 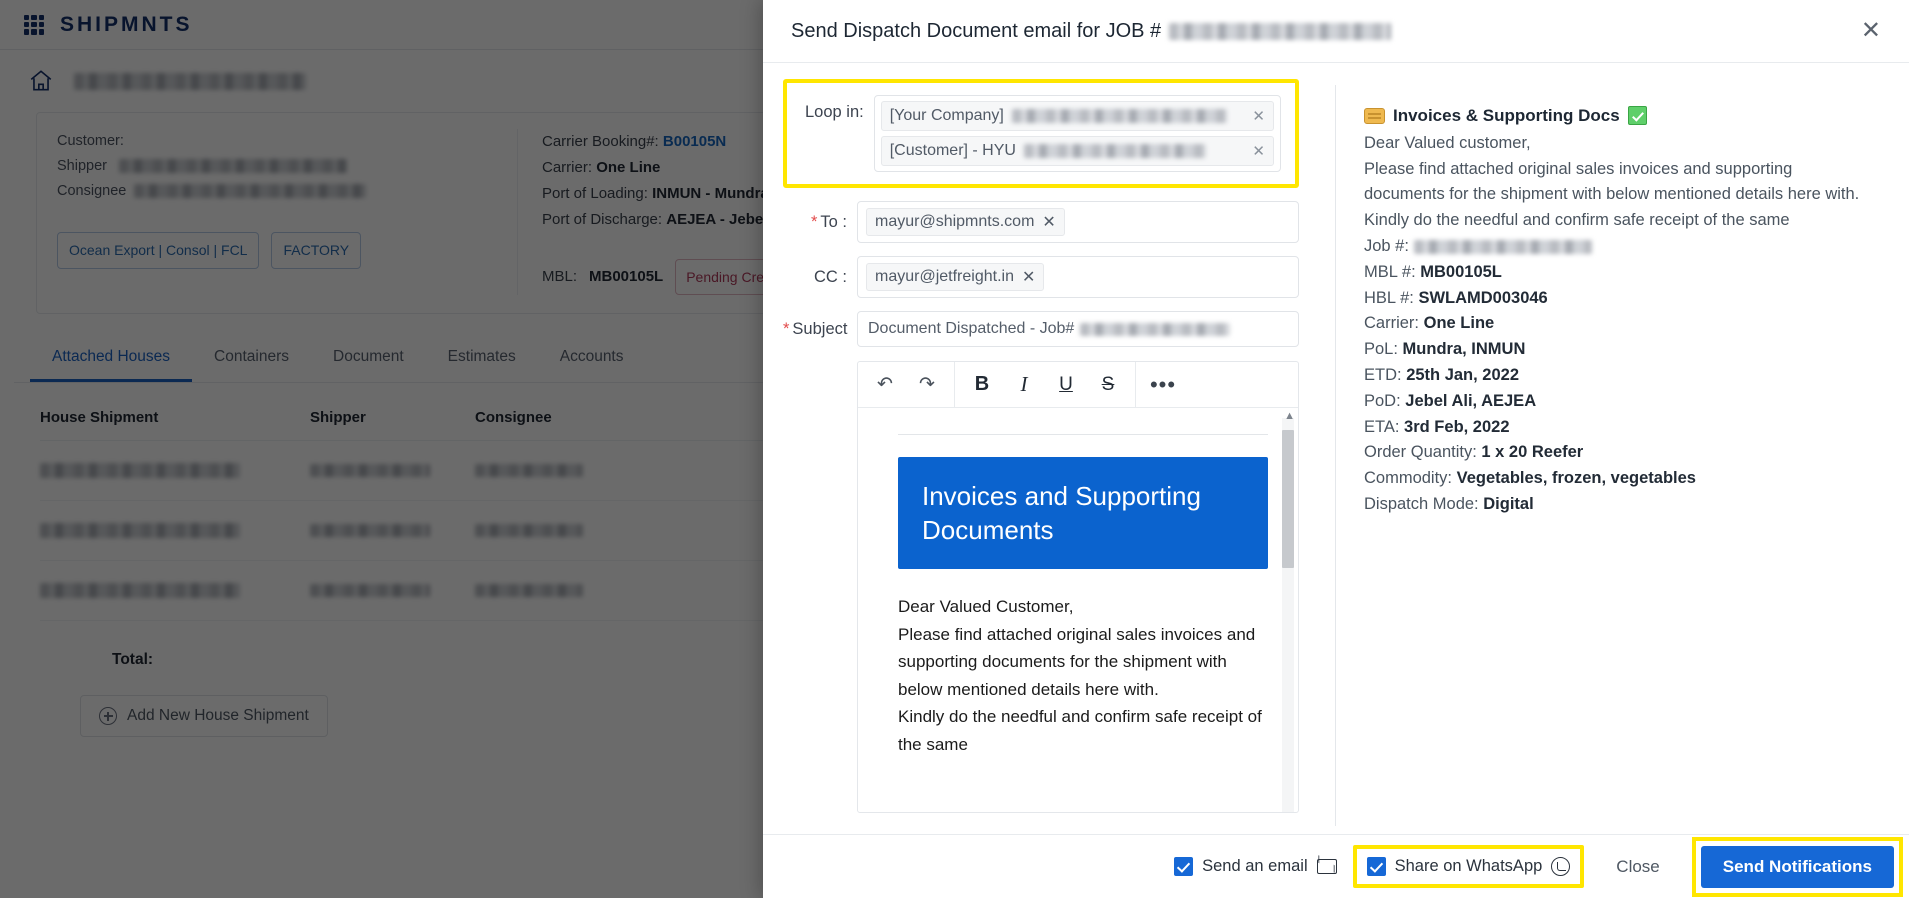 I want to click on share-whatsapp-label: Share on WhatsApp, so click(x=1468, y=866).